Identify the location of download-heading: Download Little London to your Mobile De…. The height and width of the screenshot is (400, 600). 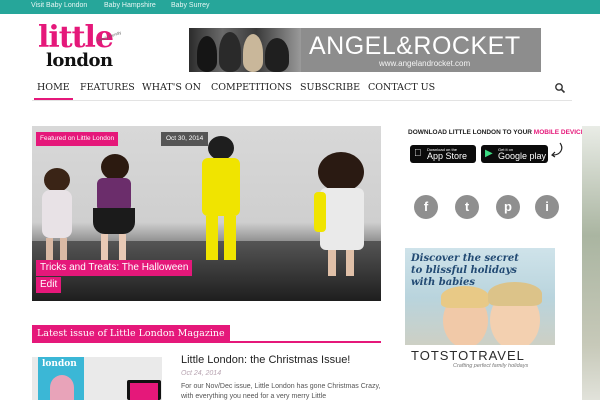
(496, 132).